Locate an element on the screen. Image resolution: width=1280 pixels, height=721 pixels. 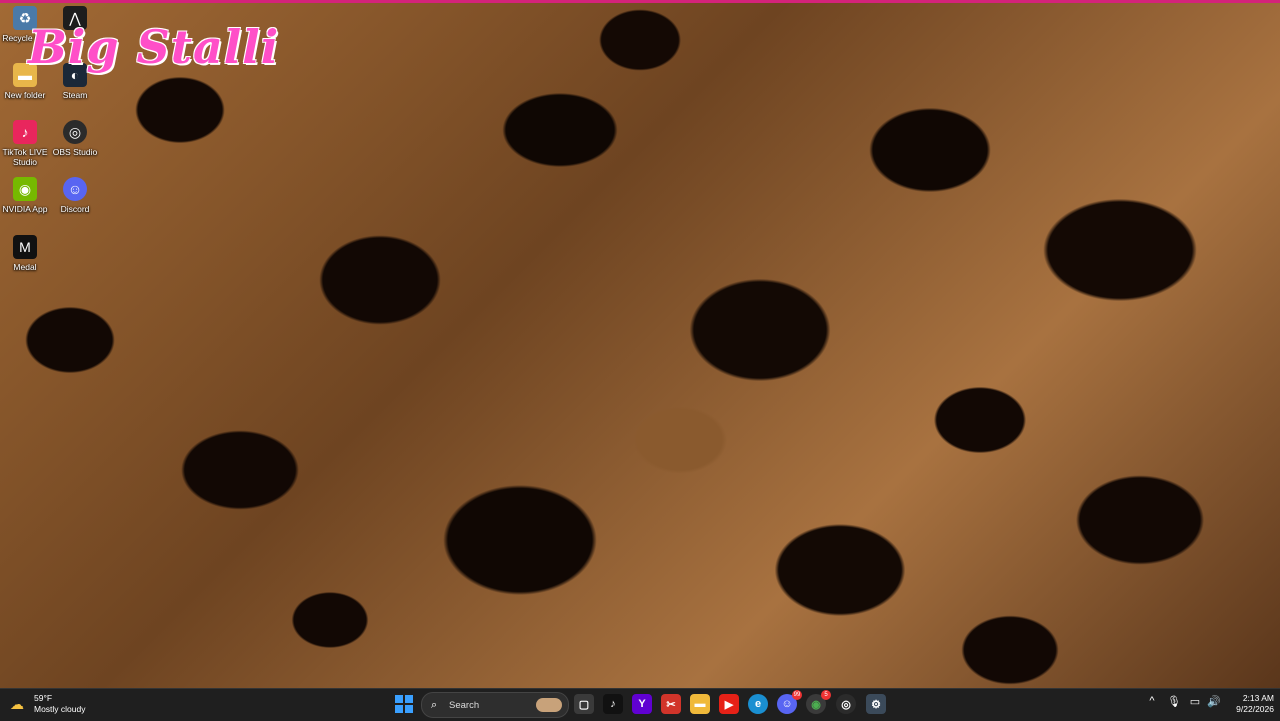
search-icon: ⌕ is located at coordinates (434, 704).